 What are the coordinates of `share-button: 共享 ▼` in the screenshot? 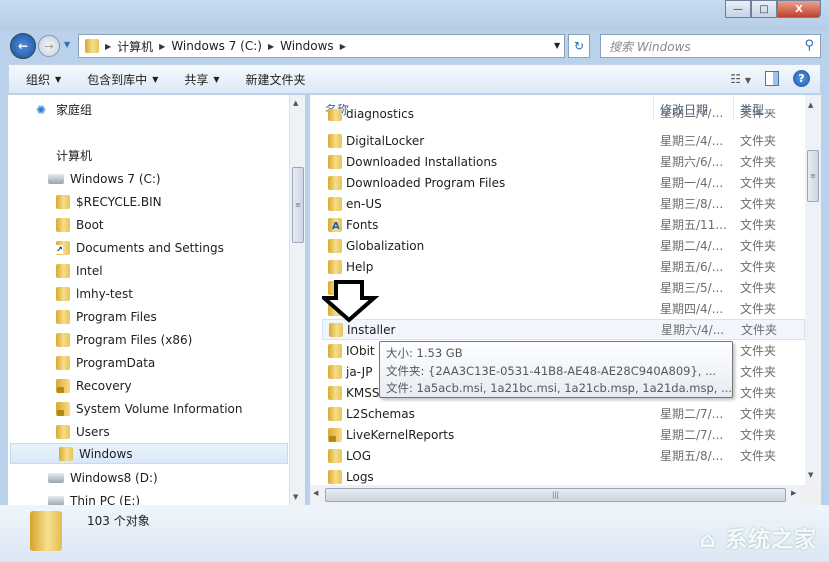 It's located at (201, 79).